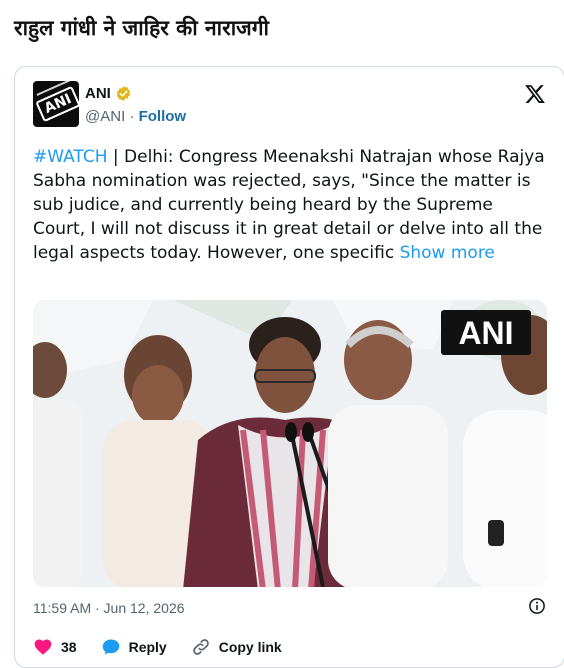  I want to click on author-handle: @ANI, so click(105, 116).